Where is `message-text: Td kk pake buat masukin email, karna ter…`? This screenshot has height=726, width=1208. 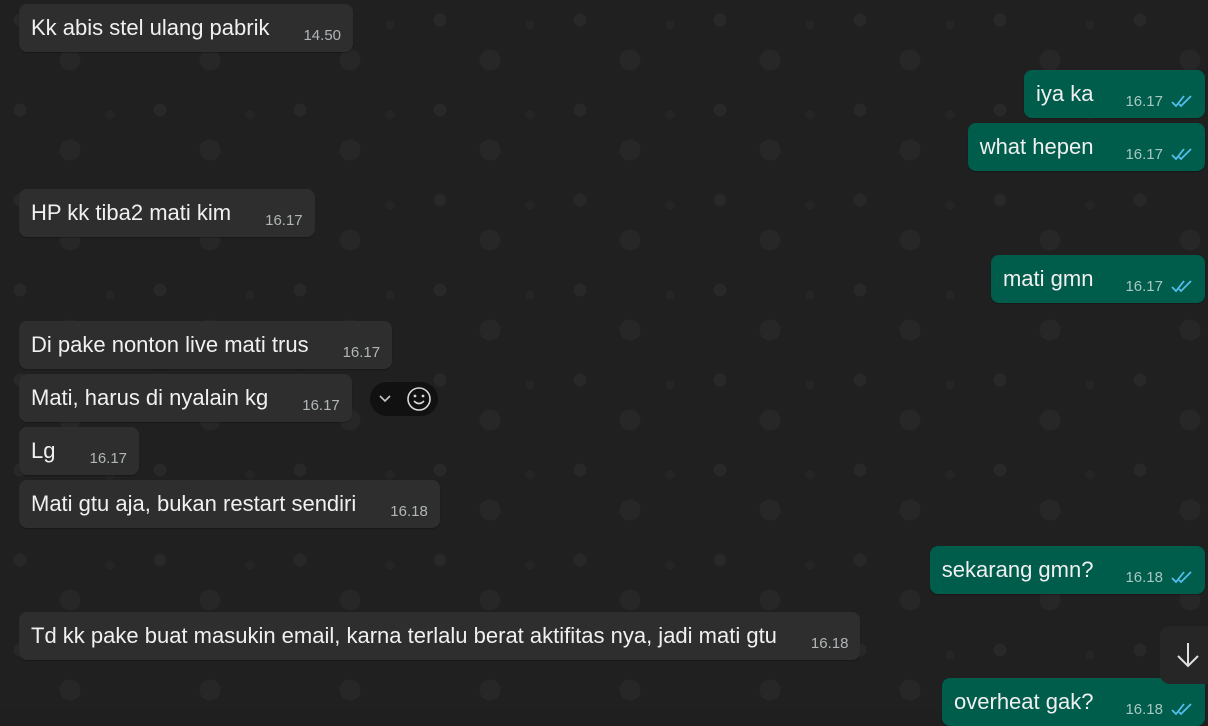
message-text: Td kk pake buat masukin email, karna ter… is located at coordinates (404, 635).